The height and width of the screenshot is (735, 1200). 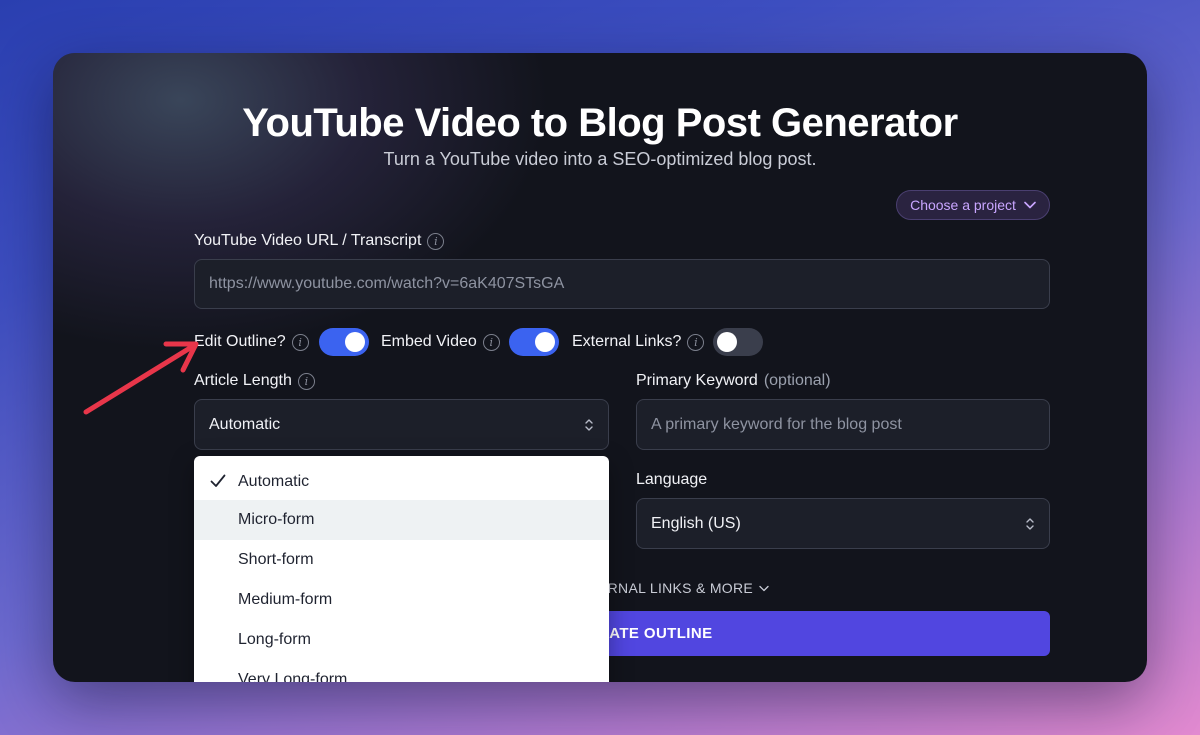 I want to click on edit-outline-label: Edit Outline? i, so click(x=251, y=342).